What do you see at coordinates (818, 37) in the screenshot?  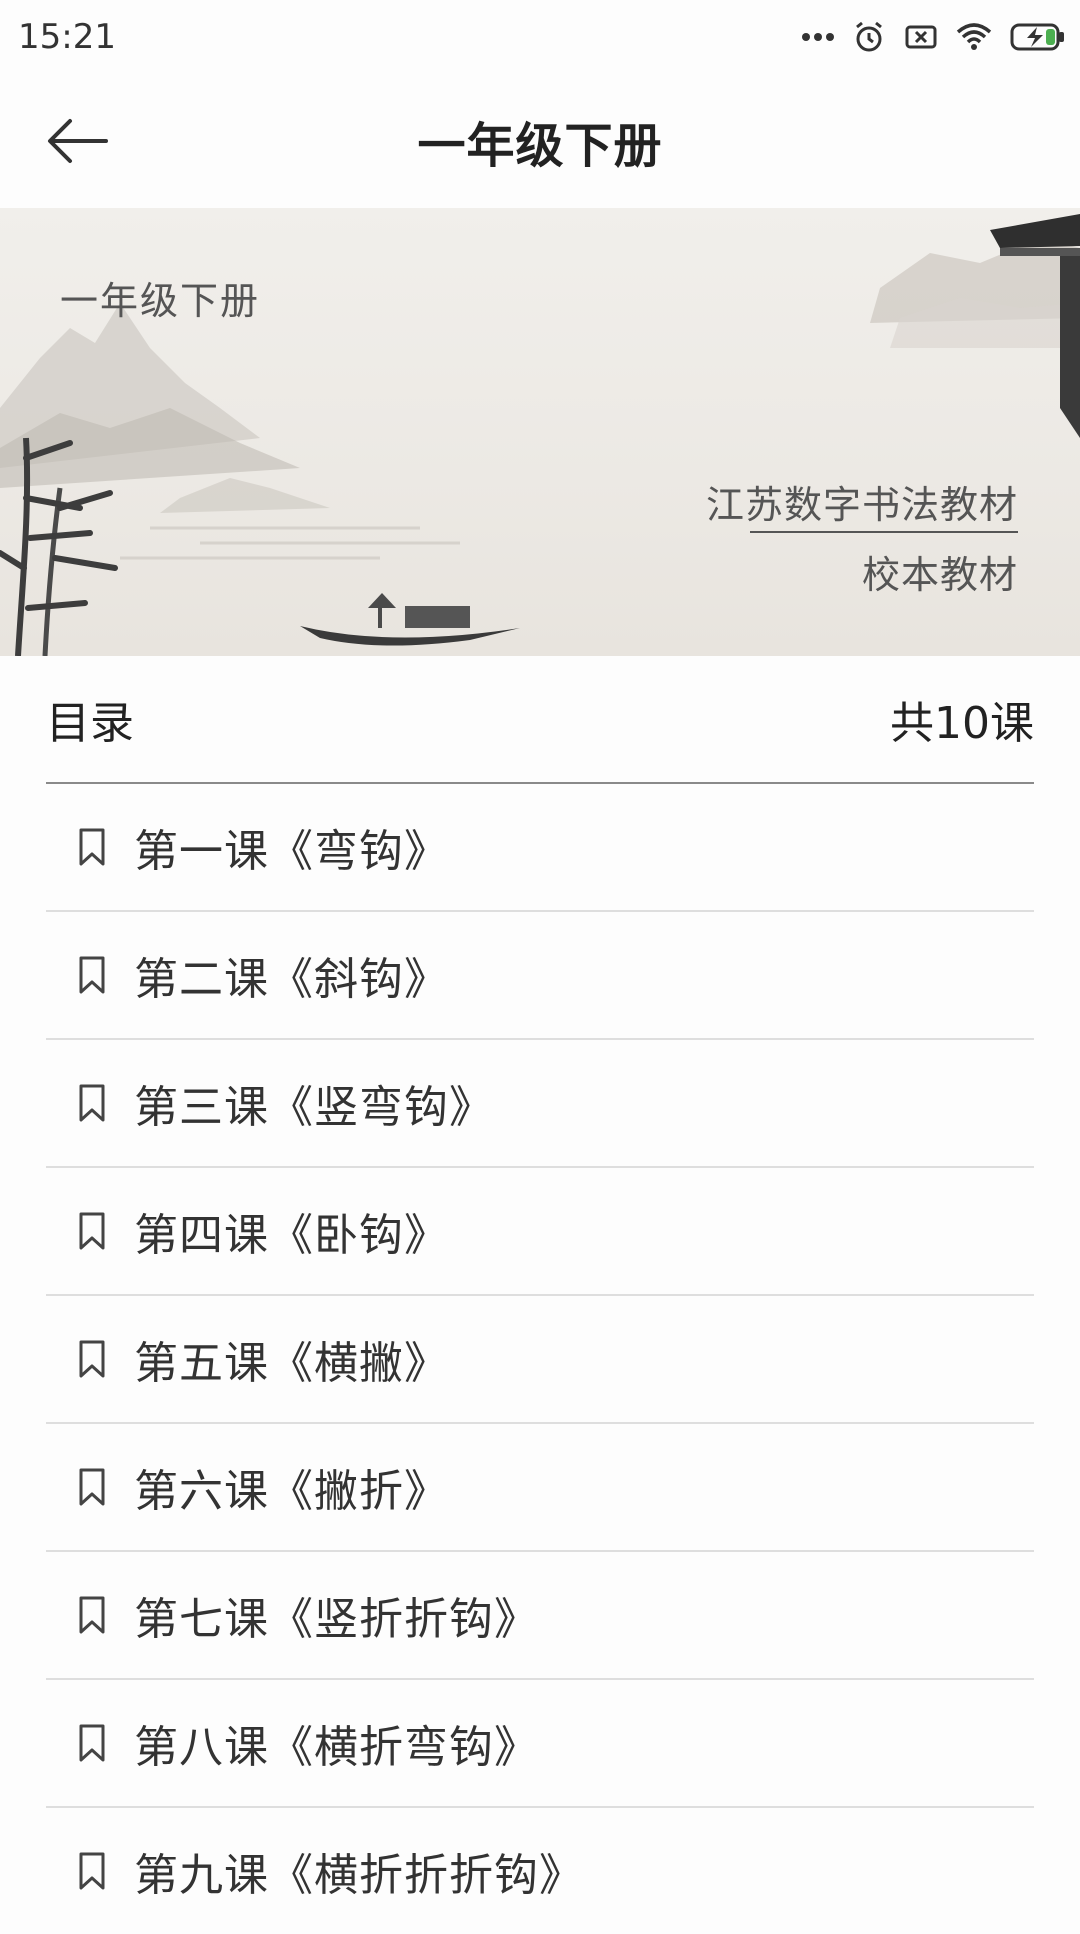 I see `more-dots-icon` at bounding box center [818, 37].